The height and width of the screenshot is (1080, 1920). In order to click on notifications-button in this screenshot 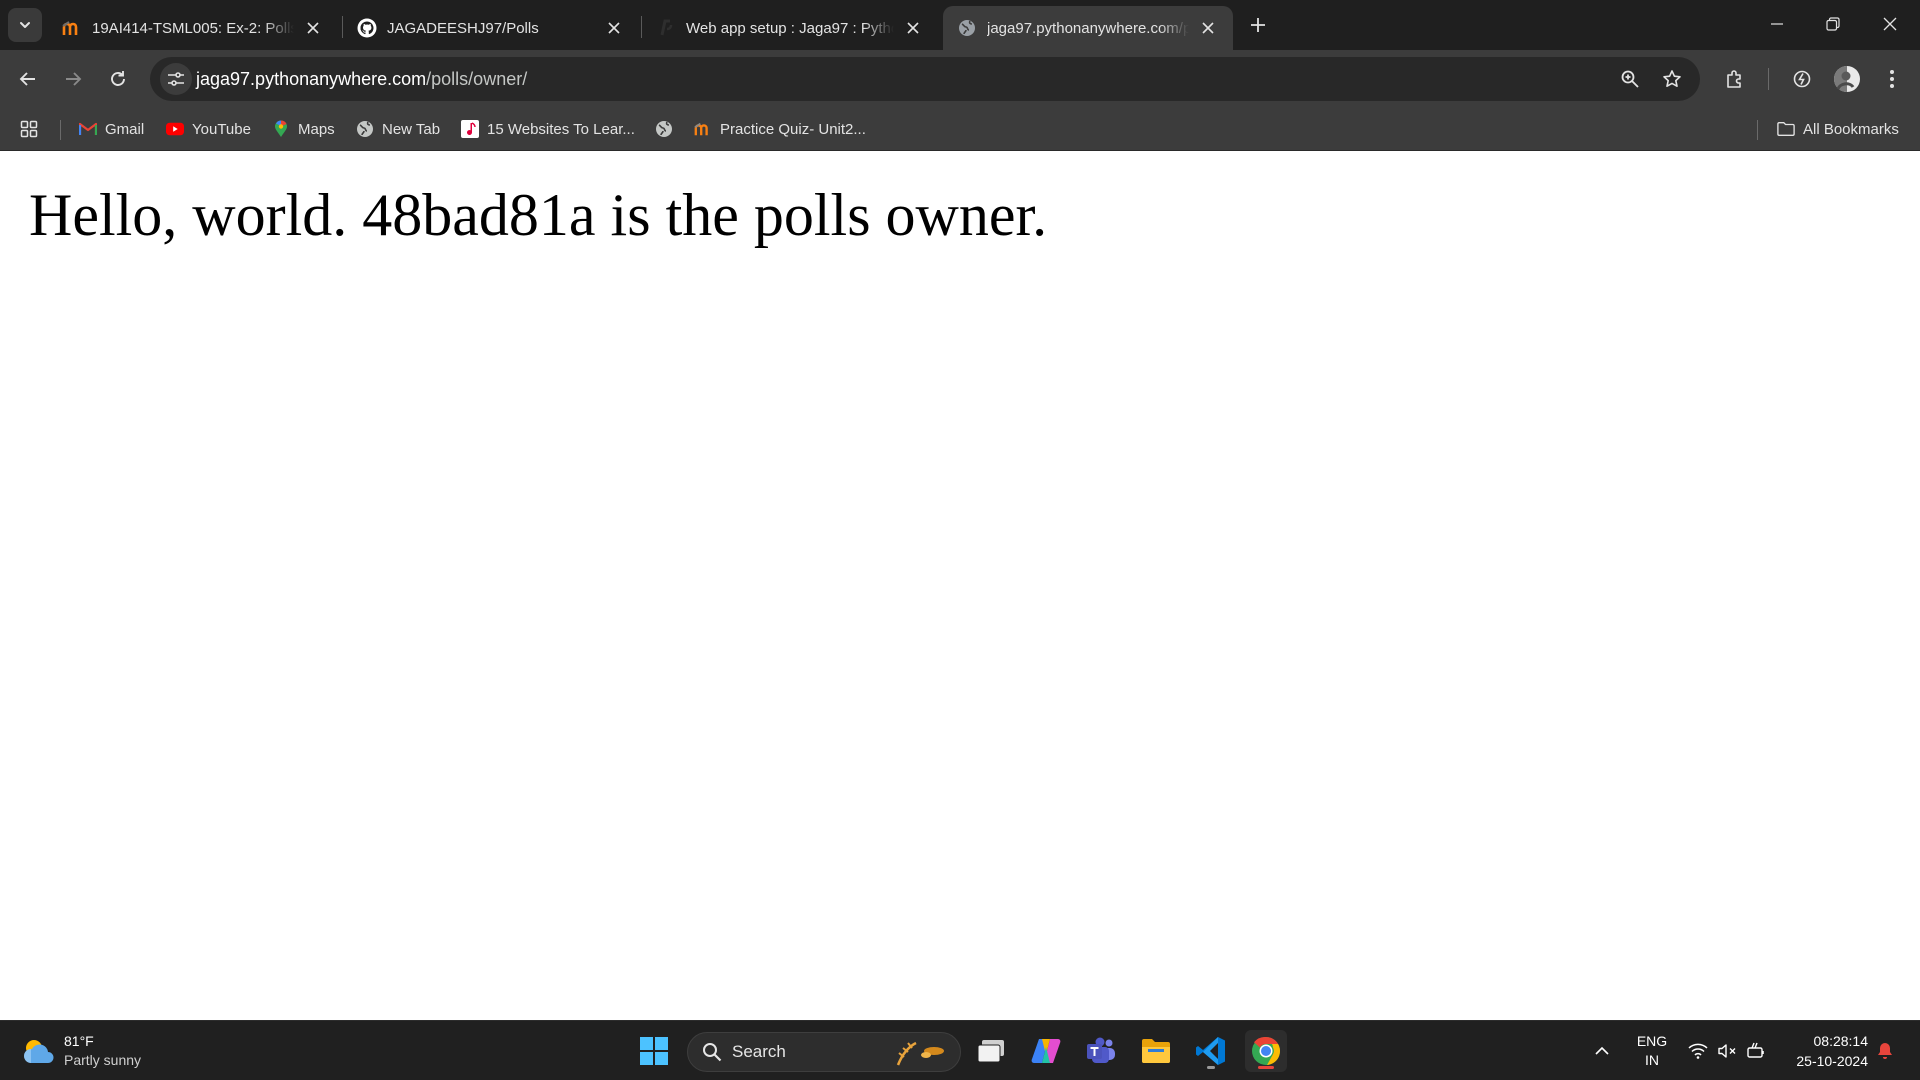, I will do `click(1885, 1050)`.